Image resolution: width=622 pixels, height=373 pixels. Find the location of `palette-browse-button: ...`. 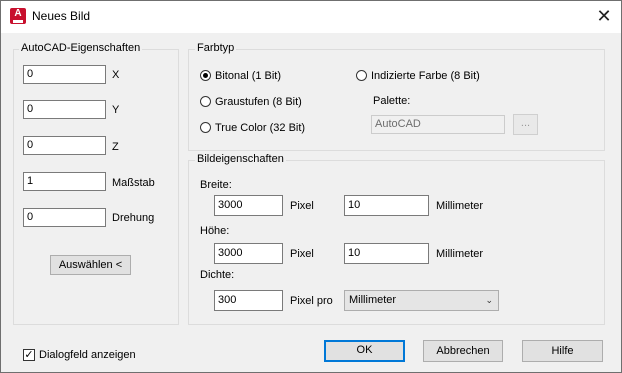

palette-browse-button: ... is located at coordinates (525, 124).